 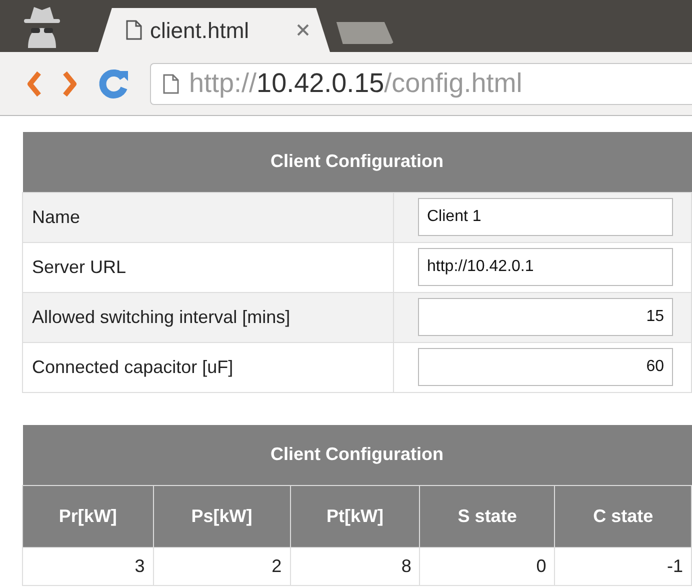 I want to click on tab-title: client.html, so click(x=200, y=30).